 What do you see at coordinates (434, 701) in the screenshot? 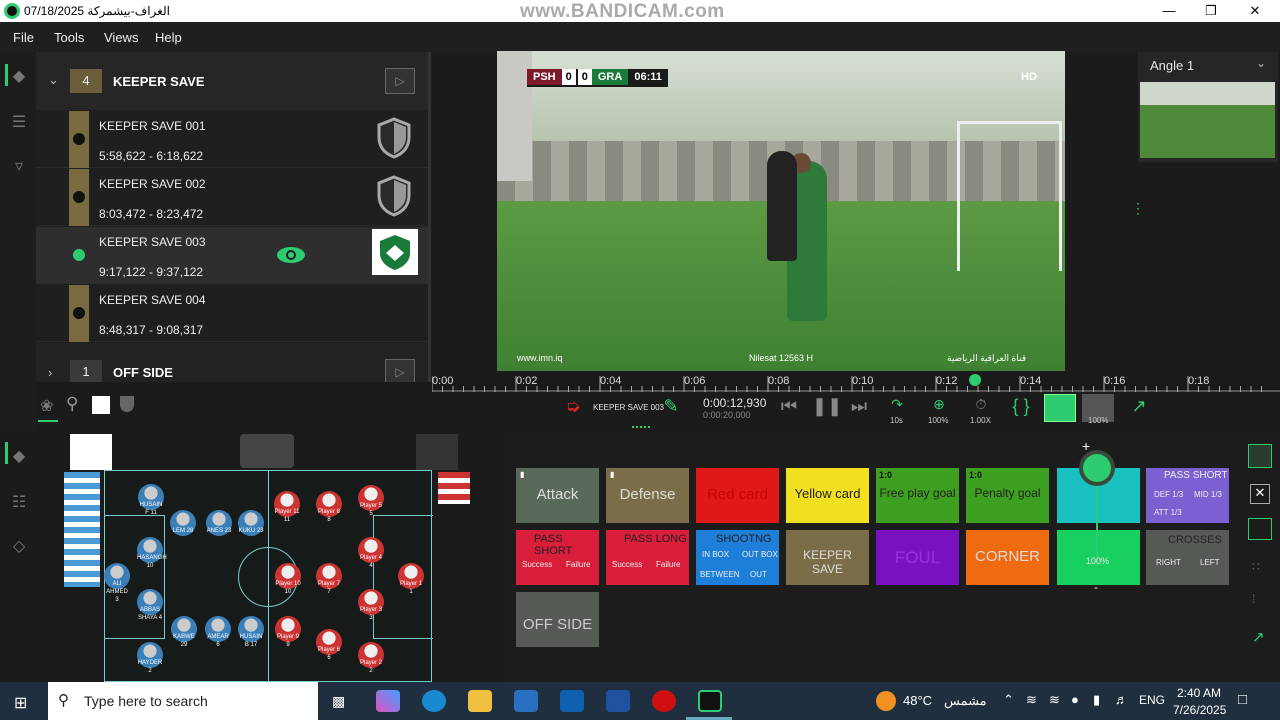
I see `edge-icon` at bounding box center [434, 701].